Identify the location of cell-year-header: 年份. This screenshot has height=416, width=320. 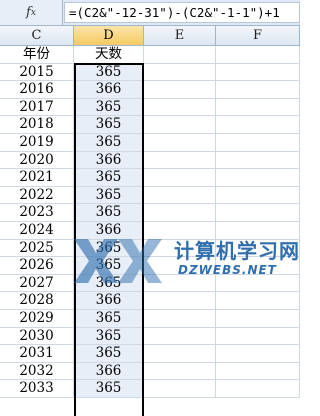
(37, 55).